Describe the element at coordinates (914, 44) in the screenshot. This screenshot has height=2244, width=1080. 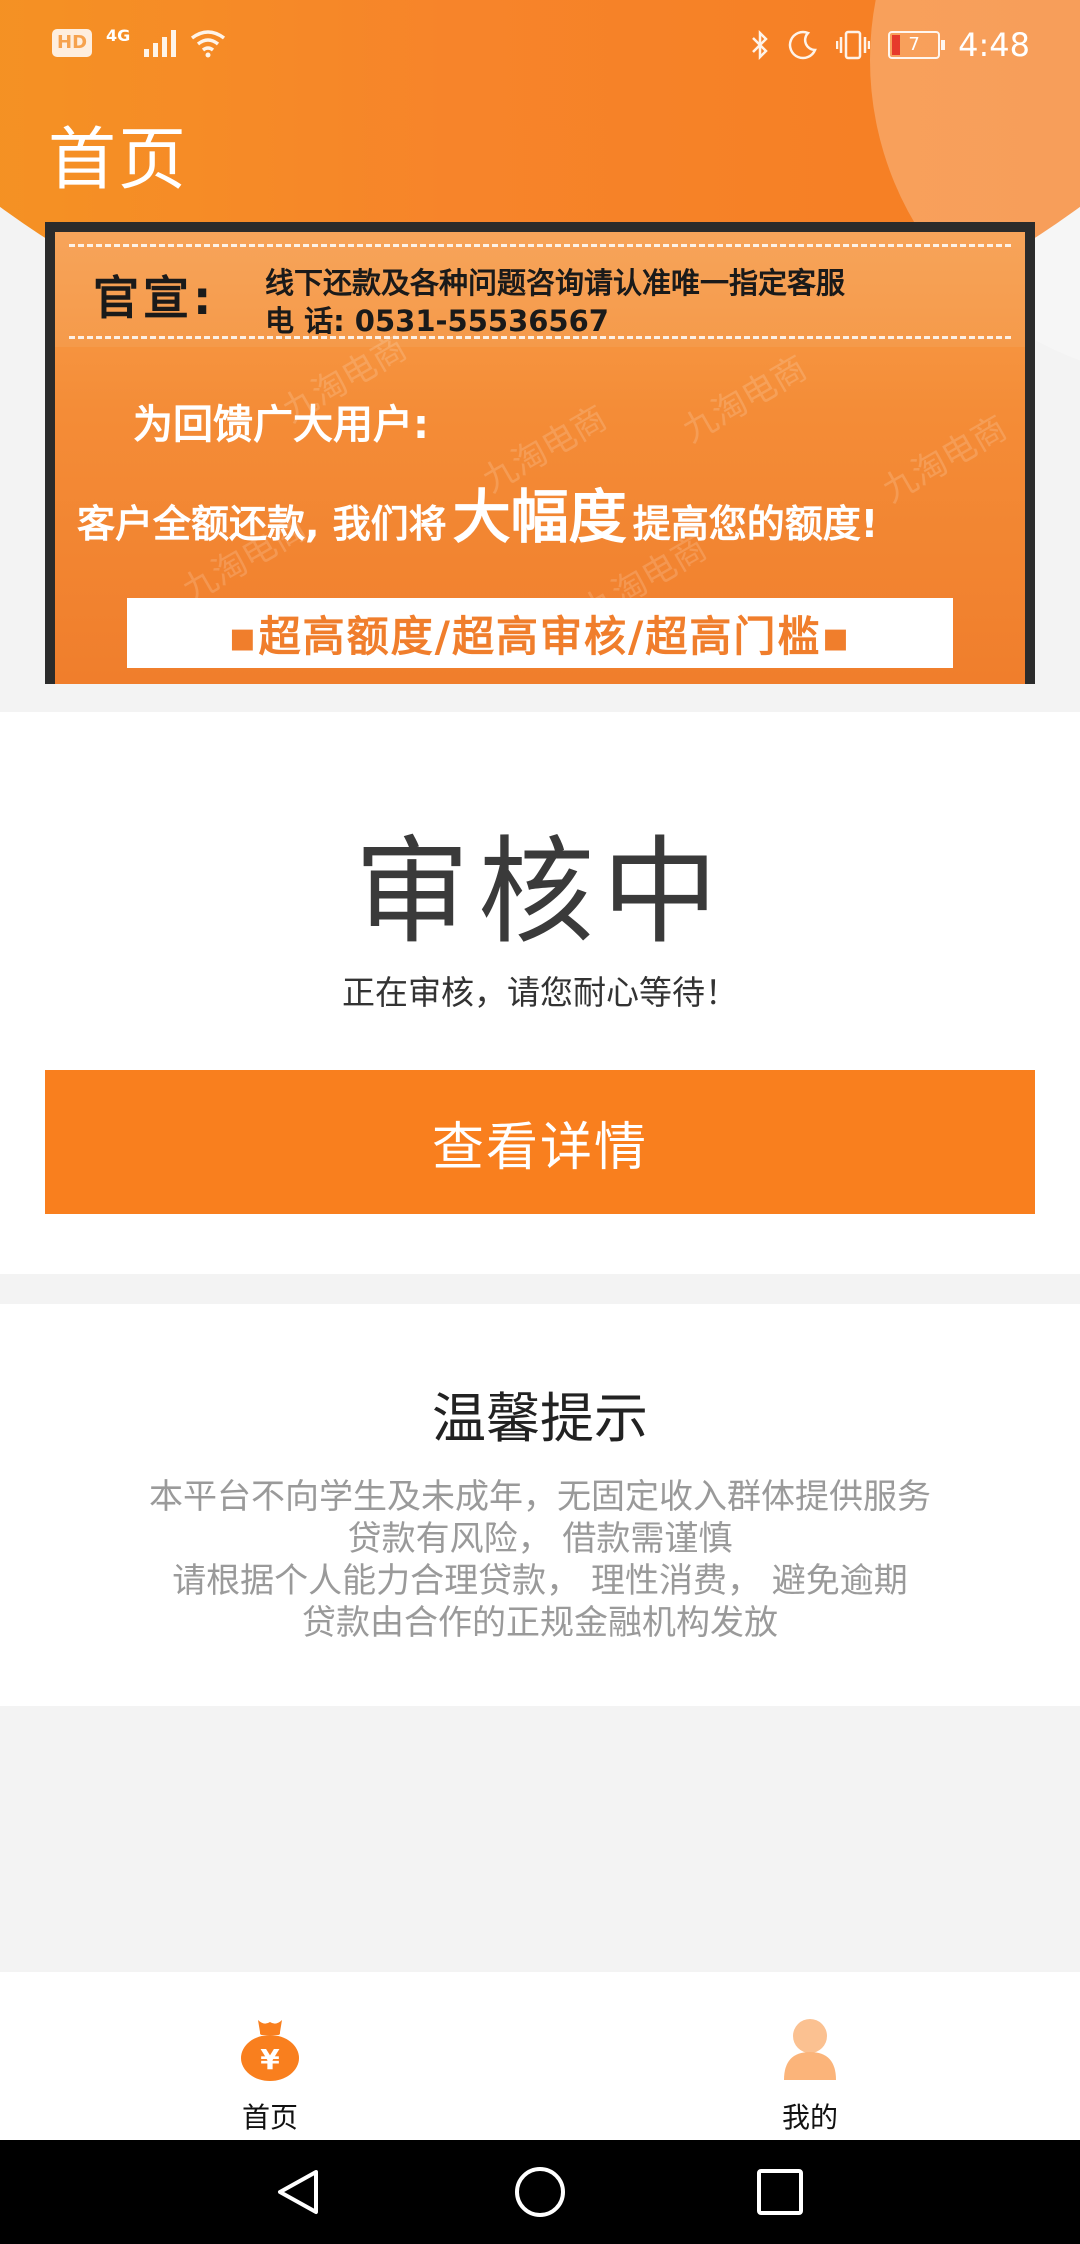
I see `battery-level: 7` at that location.